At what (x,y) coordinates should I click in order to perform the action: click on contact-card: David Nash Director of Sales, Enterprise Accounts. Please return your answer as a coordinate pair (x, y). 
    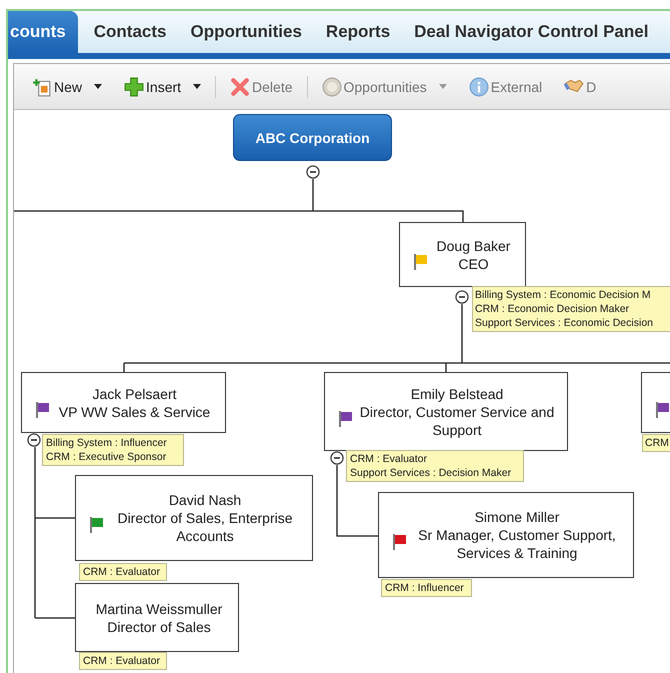
    Looking at the image, I should click on (194, 518).